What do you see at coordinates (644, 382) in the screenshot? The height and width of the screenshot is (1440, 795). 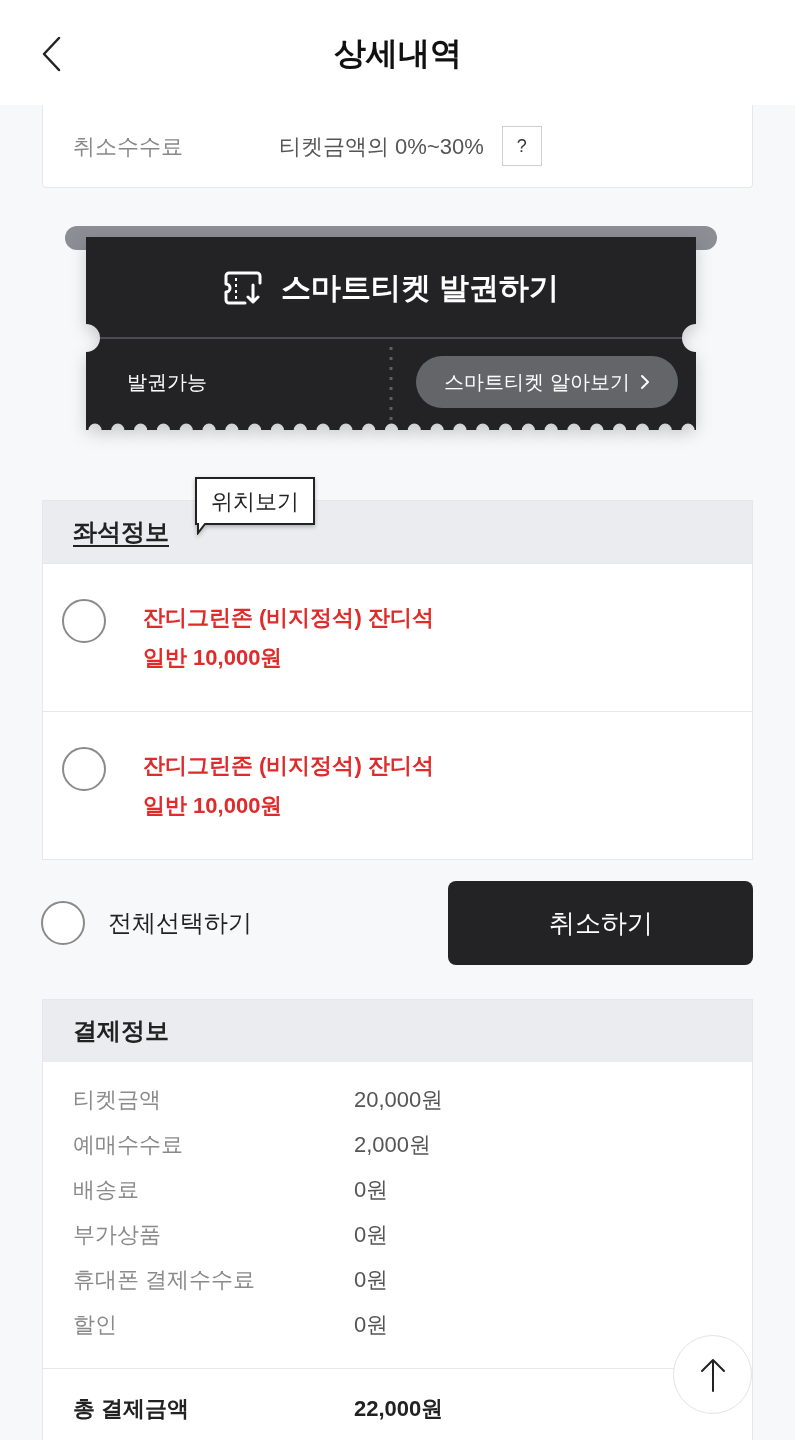 I see `chevron-right-icon` at bounding box center [644, 382].